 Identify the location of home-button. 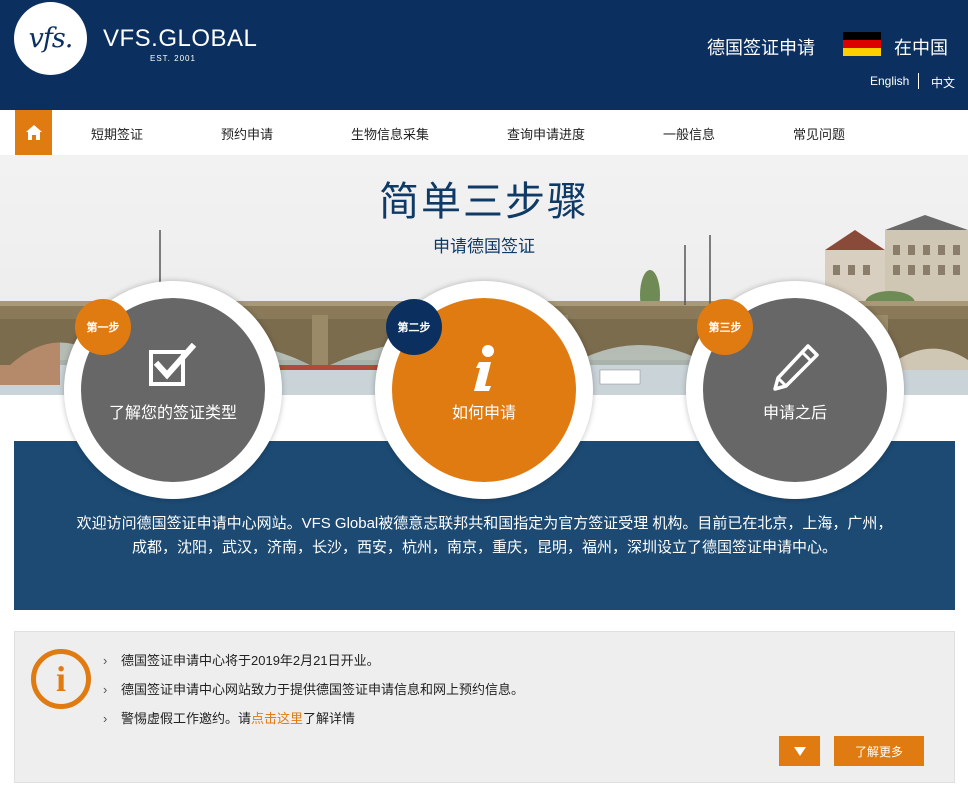
(33, 132).